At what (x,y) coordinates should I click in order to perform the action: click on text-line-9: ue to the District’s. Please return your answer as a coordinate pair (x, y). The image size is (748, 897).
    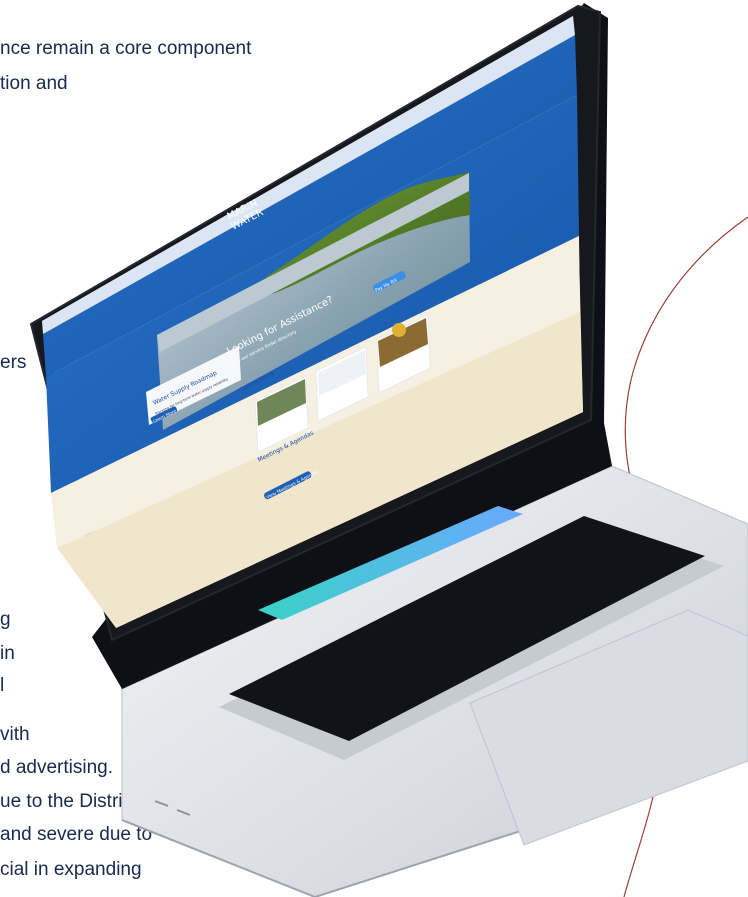
    Looking at the image, I should click on (75, 801).